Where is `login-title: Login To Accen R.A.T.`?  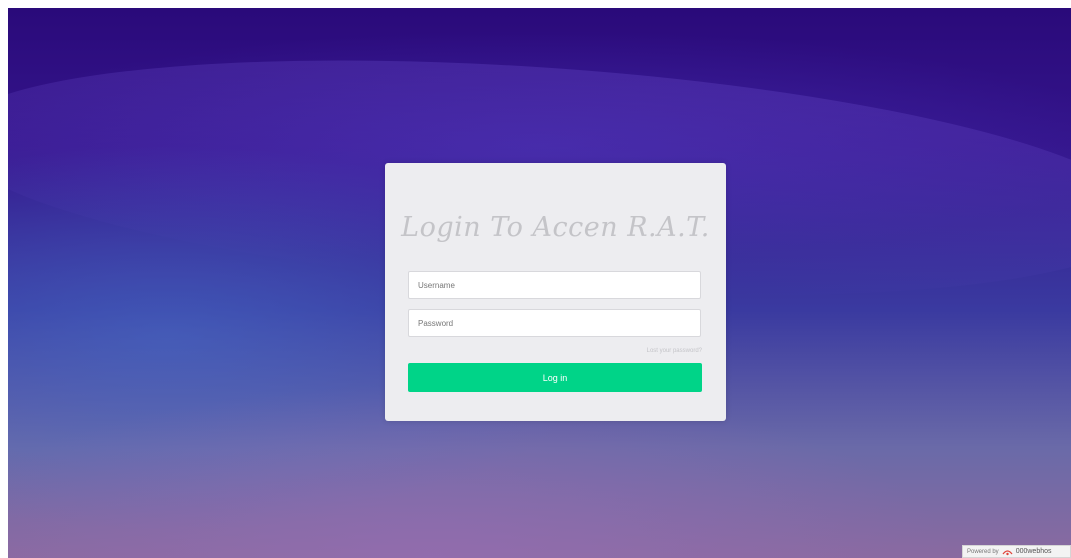 login-title: Login To Accen R.A.T. is located at coordinates (555, 227).